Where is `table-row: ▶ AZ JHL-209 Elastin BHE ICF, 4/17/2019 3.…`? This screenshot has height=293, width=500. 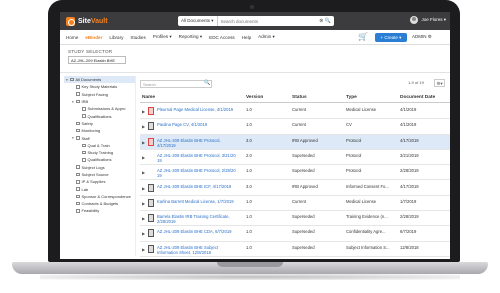 table-row: ▶ AZ JHL-209 Elastin BHE ICF, 4/17/2019 3.… is located at coordinates (295, 188).